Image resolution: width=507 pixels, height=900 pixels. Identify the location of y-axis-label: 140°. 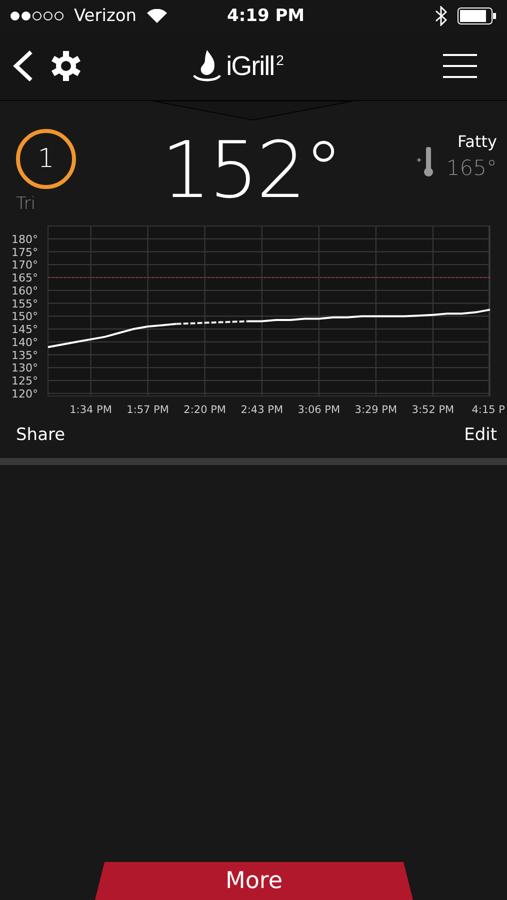
(25, 342).